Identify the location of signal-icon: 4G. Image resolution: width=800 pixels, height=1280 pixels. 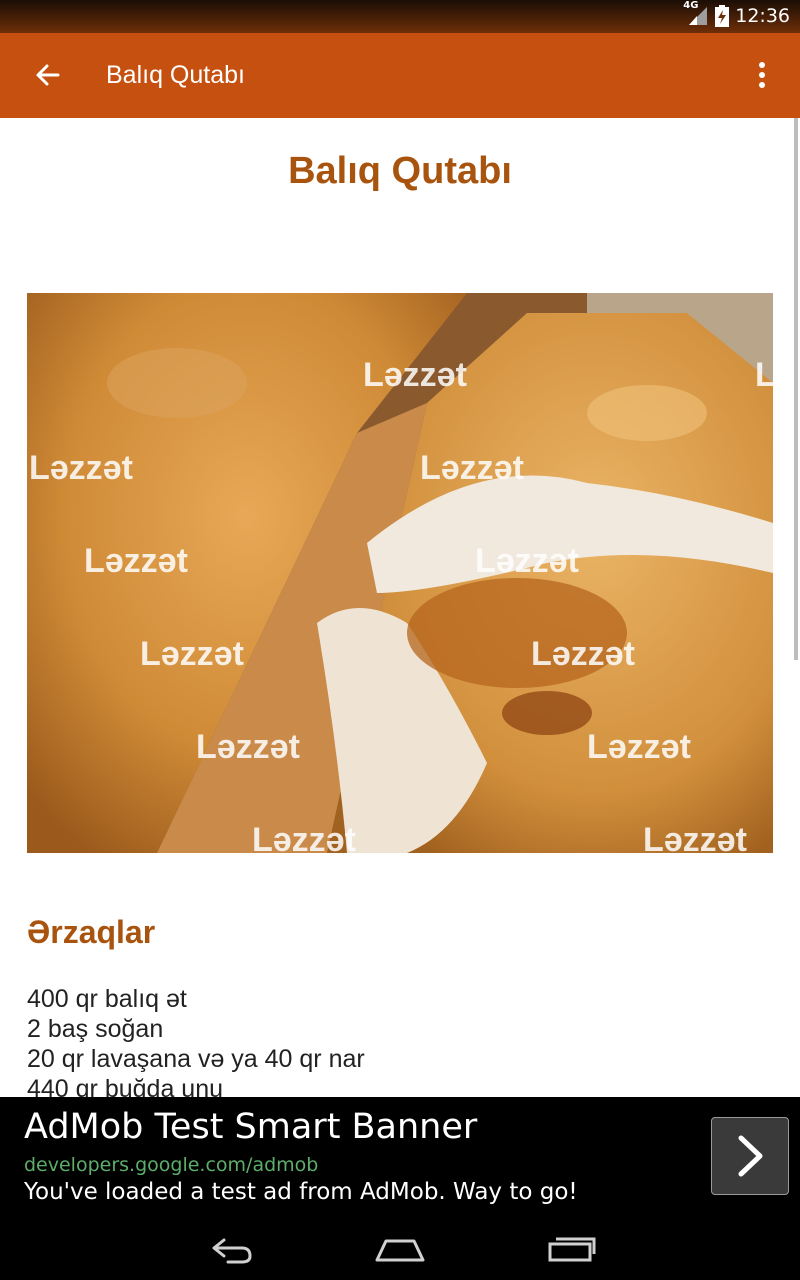
(696, 13).